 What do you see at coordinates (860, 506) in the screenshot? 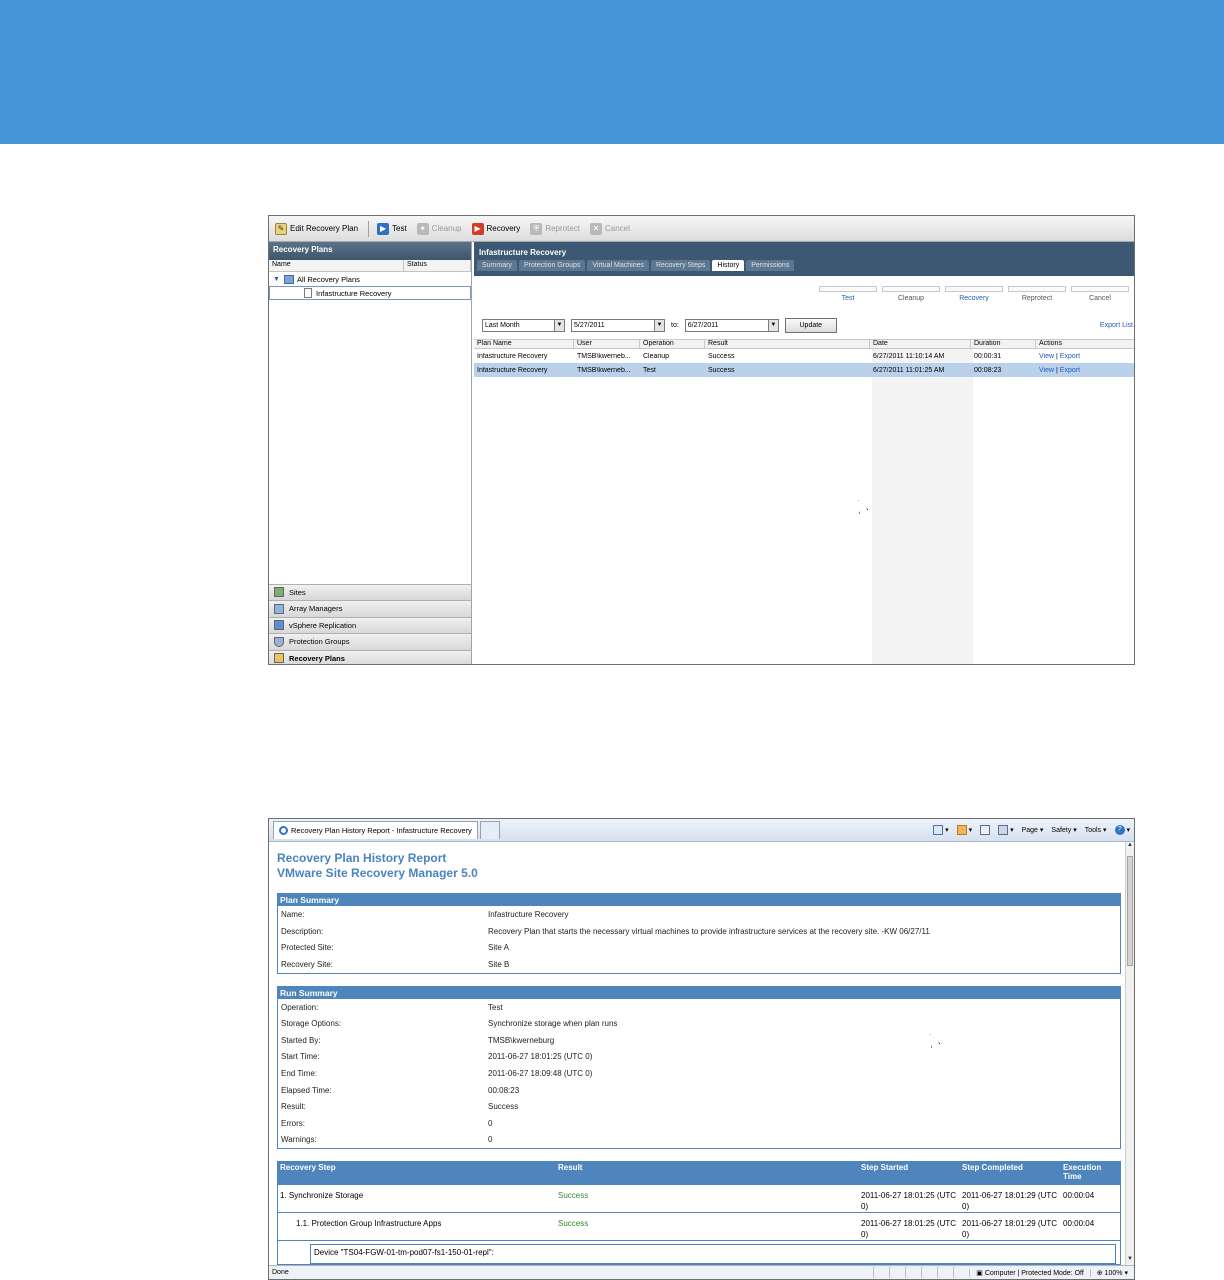
I see `mouse-cursor-icon` at bounding box center [860, 506].